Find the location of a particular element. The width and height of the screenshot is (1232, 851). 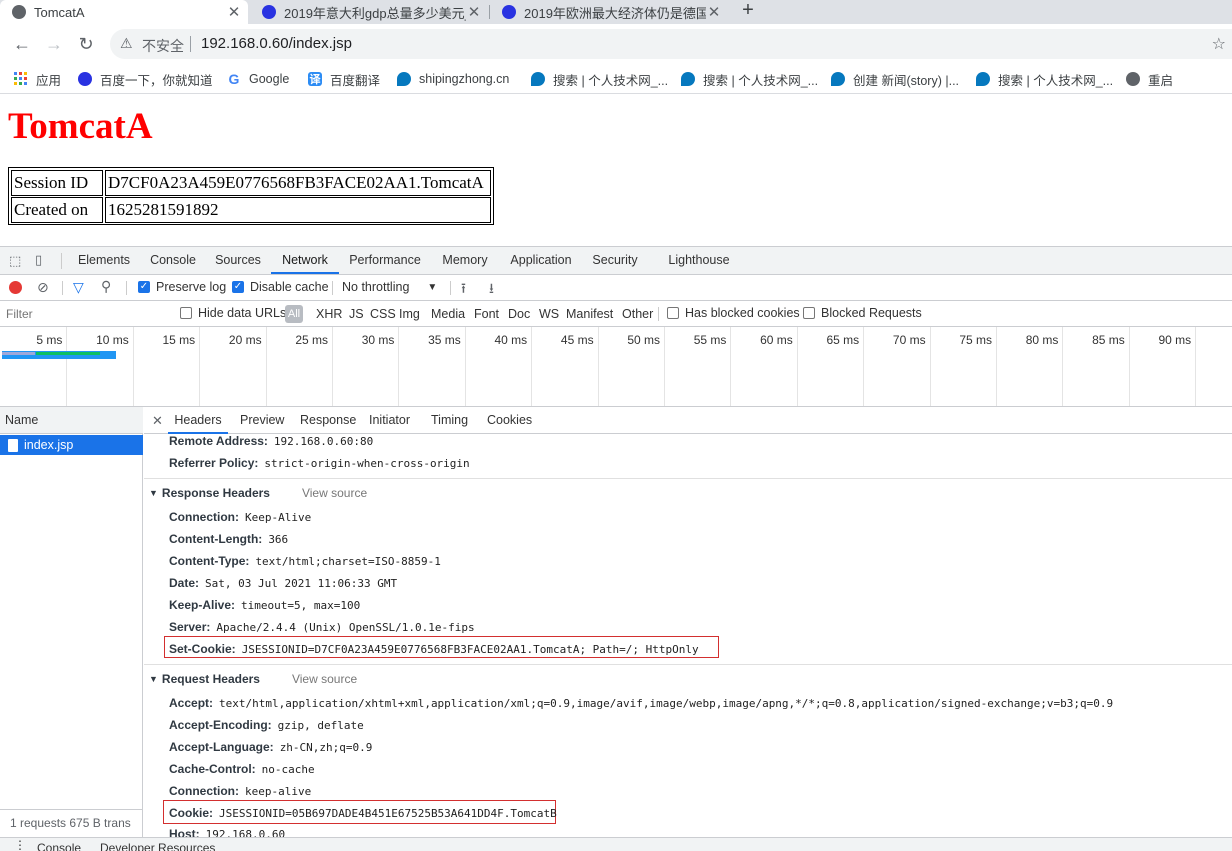

tab-network: Network is located at coordinates (305, 260).